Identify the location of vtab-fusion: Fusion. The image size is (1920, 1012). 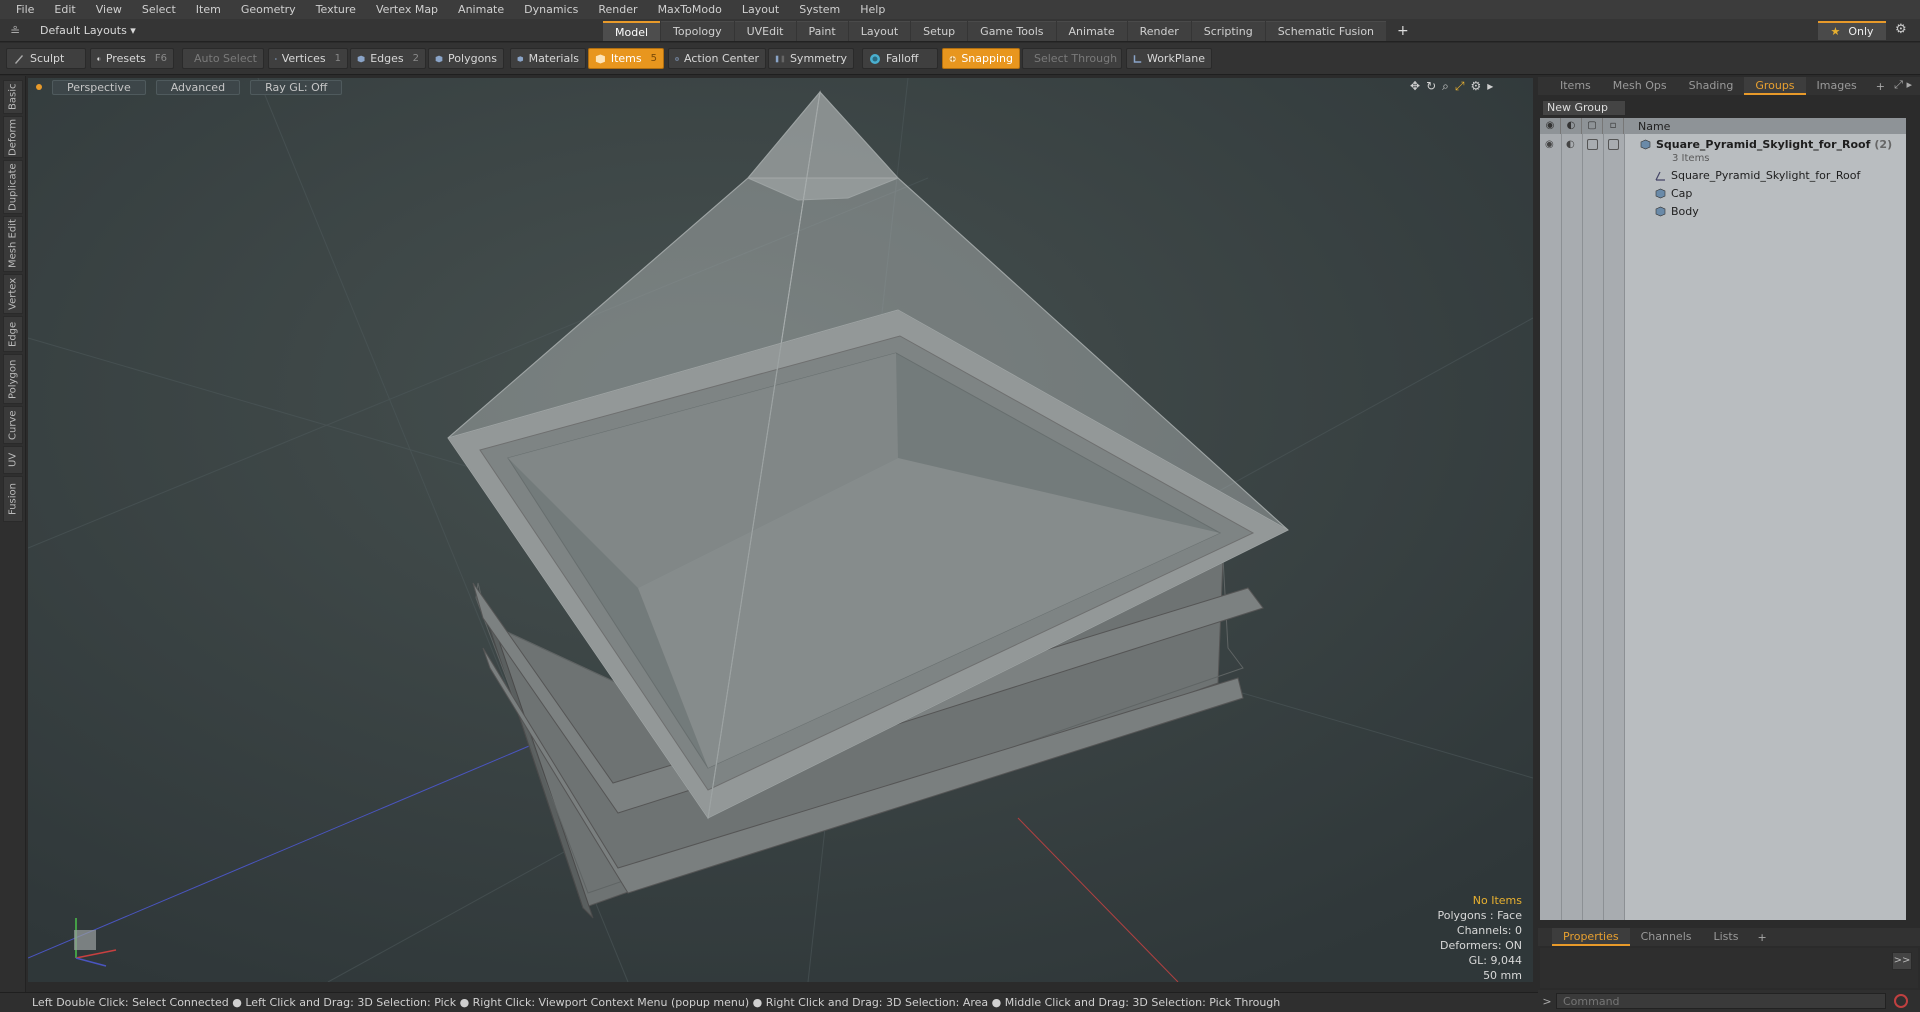
(13, 499).